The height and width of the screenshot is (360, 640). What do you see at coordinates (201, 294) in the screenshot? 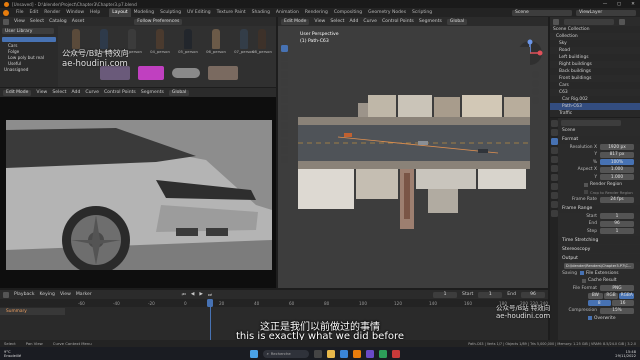
I see `play-icon: ▶` at bounding box center [201, 294].